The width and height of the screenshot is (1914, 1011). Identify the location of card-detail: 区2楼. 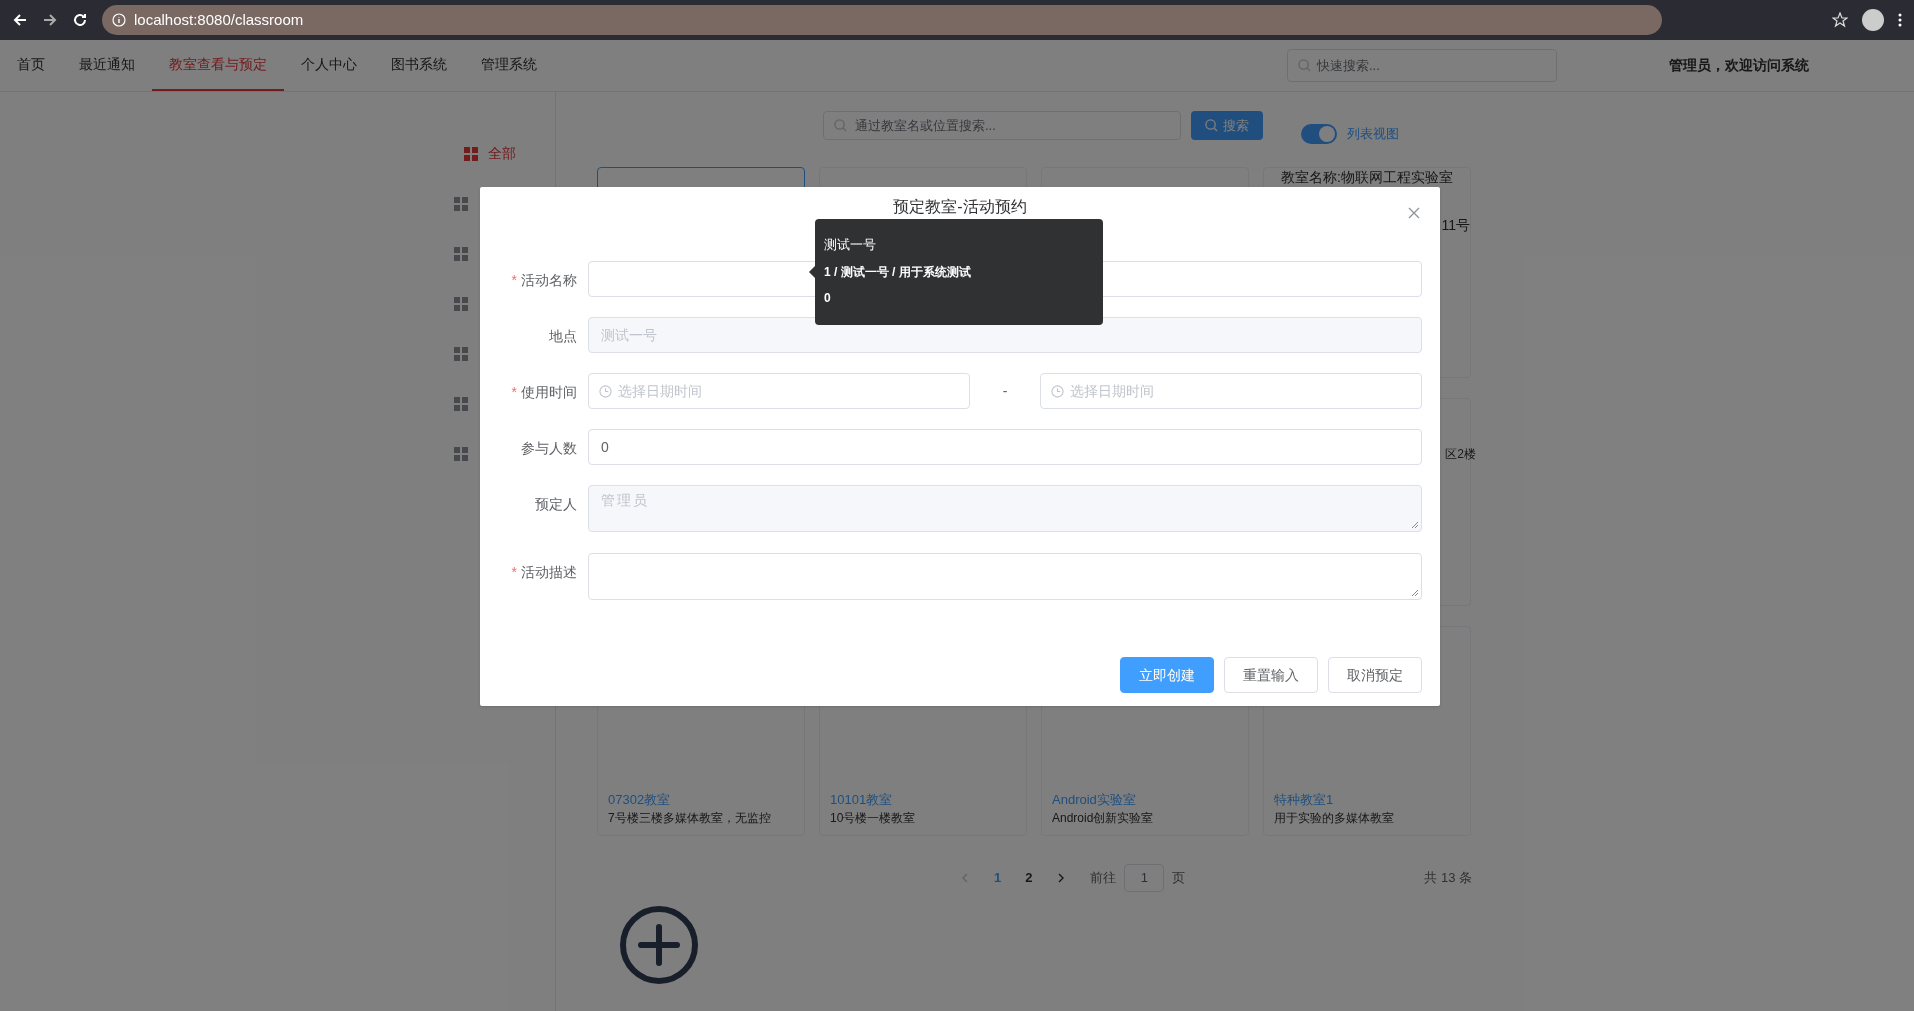
(1460, 454).